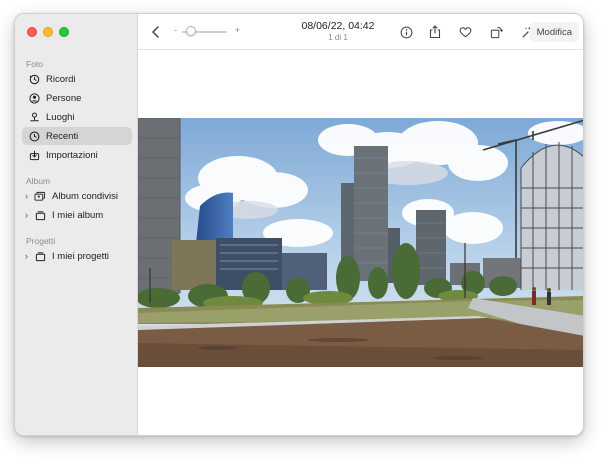 The image size is (610, 465). I want to click on rotate-button, so click(496, 32).